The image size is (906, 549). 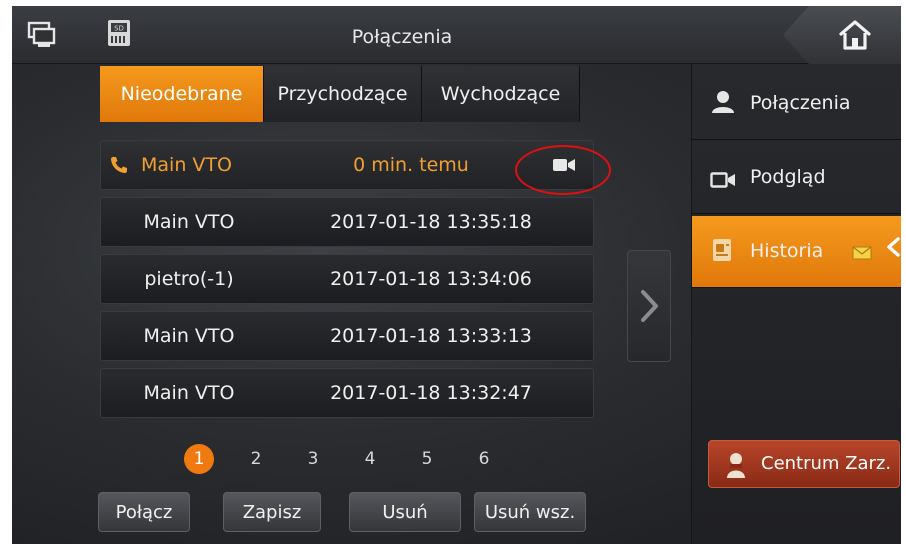 What do you see at coordinates (431, 279) in the screenshot?
I see `call-time: 2017-01-18 13:34:06` at bounding box center [431, 279].